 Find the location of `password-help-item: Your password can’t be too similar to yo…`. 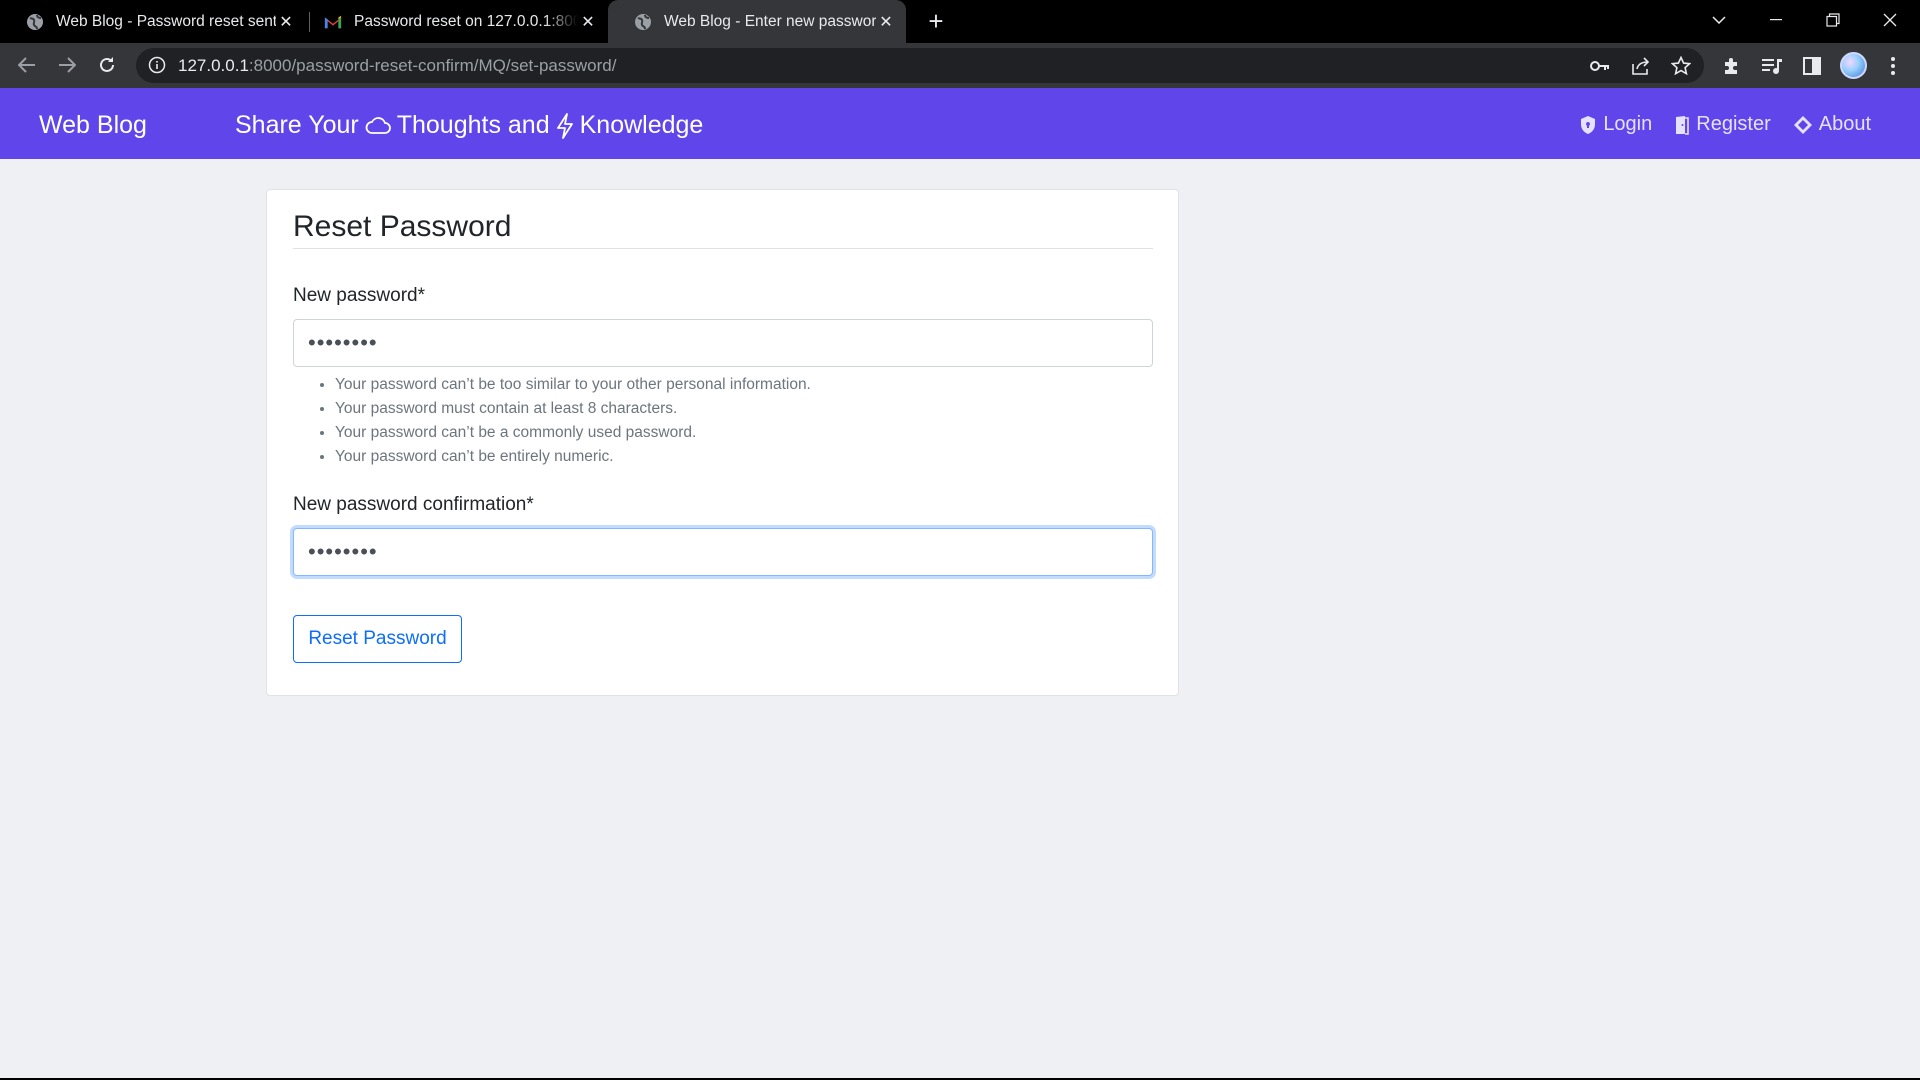

password-help-item: Your password can’t be too similar to yo… is located at coordinates (573, 385).